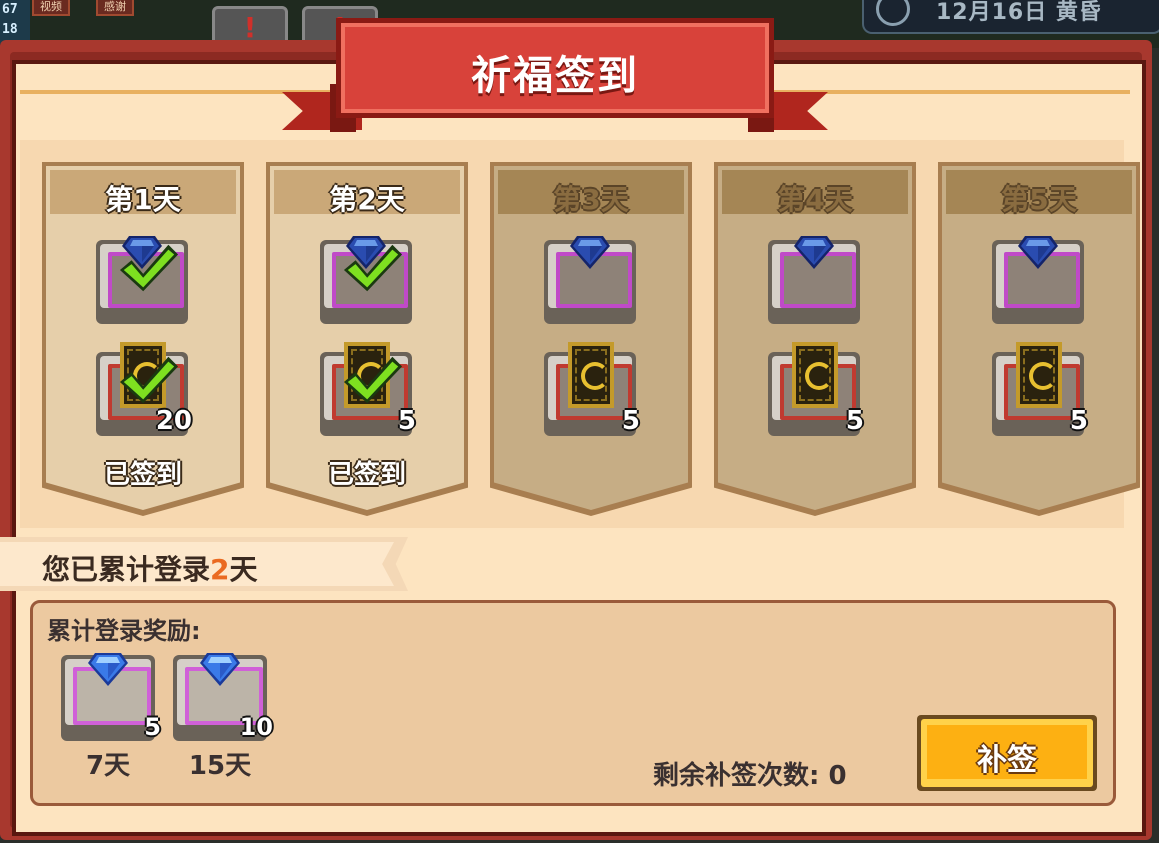 The height and width of the screenshot is (843, 1159). Describe the element at coordinates (1007, 760) in the screenshot. I see `makeup-signin-label: 补签` at that location.